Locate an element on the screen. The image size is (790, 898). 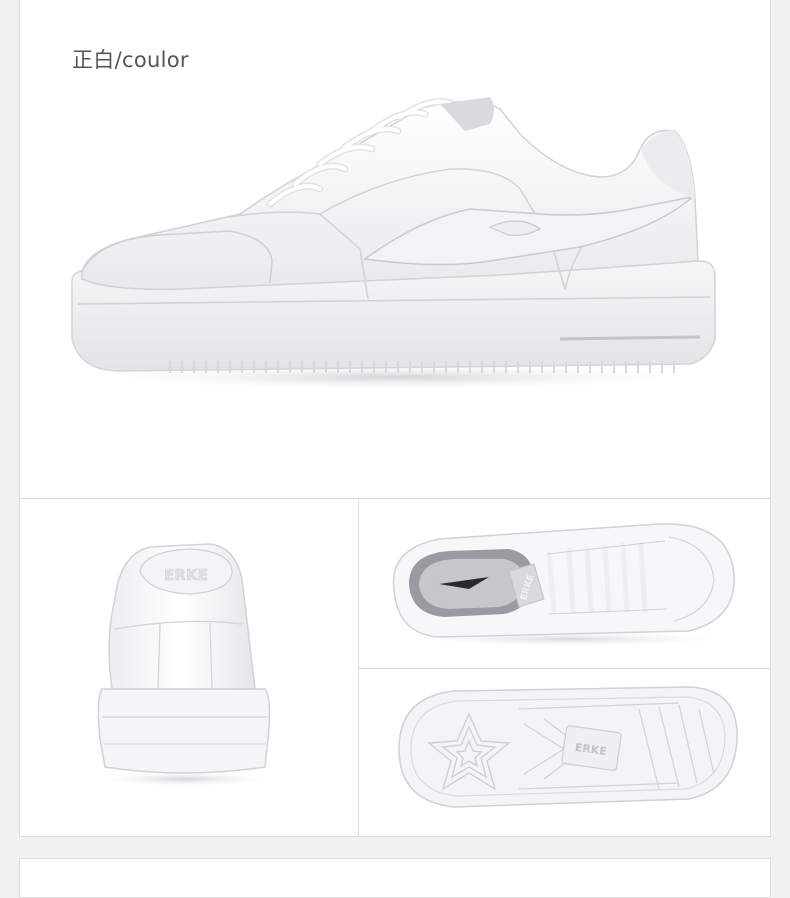
heel-brand-mark: ERKE is located at coordinates (186, 575).